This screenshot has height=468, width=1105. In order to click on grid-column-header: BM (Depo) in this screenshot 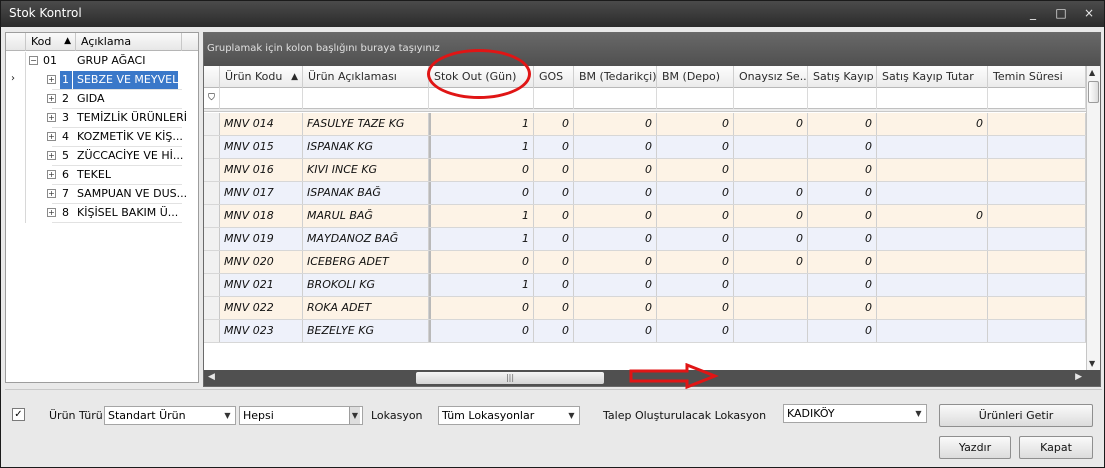, I will do `click(695, 77)`.